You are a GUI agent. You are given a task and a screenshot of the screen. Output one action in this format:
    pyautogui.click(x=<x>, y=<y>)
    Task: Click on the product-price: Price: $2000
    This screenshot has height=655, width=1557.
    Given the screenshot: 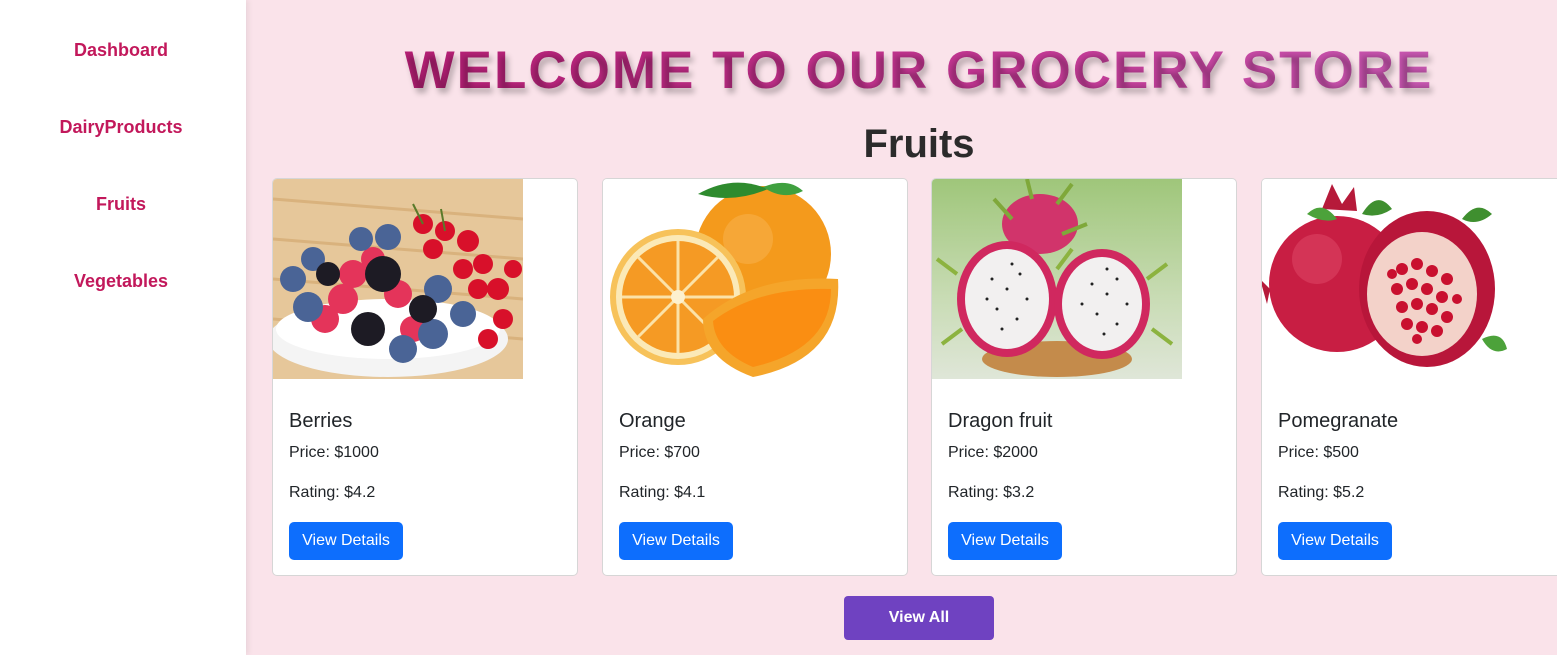 What is the action you would take?
    pyautogui.click(x=993, y=452)
    